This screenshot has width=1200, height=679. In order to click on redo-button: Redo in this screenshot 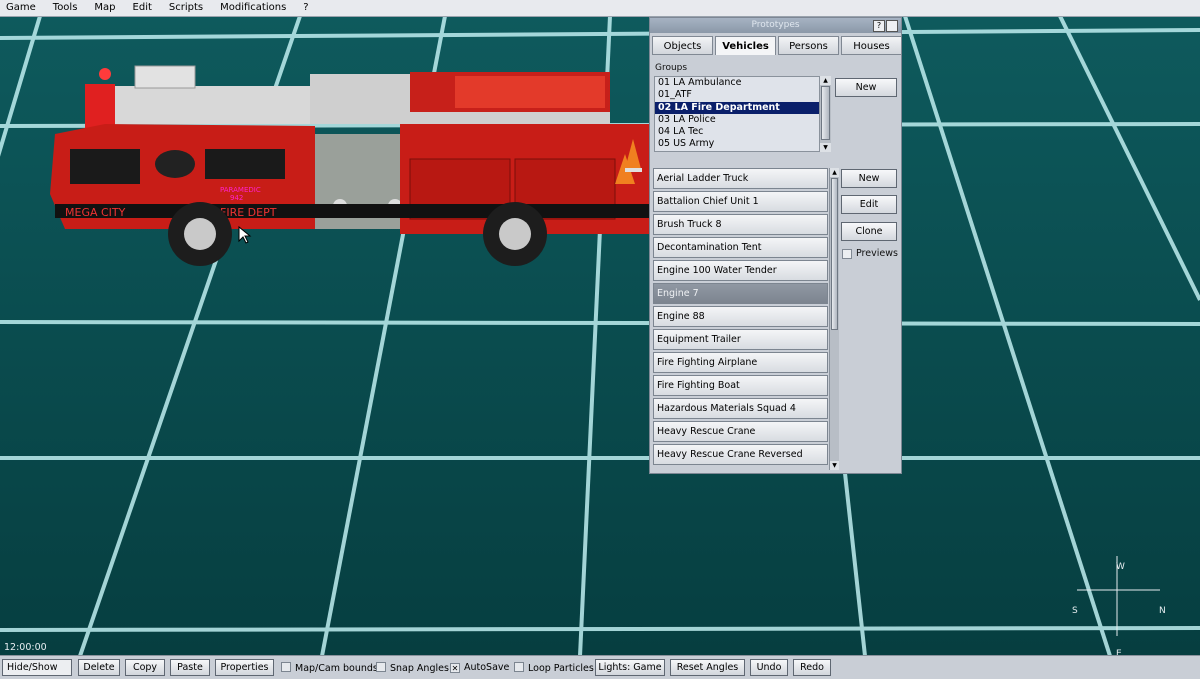, I will do `click(812, 667)`.